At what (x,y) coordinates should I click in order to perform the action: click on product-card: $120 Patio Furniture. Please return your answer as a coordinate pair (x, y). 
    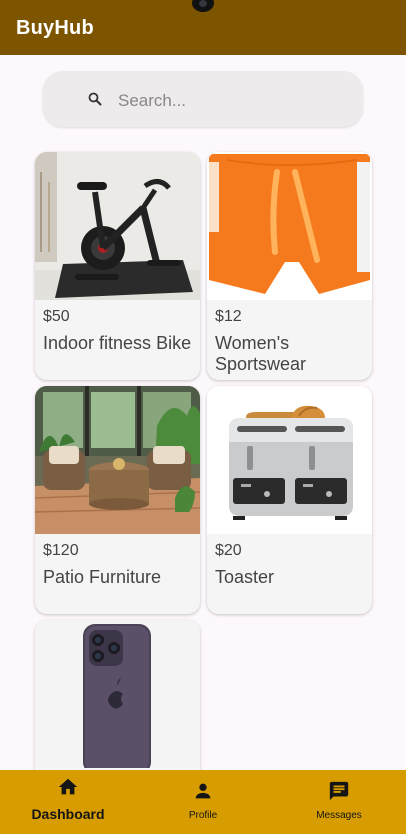
    Looking at the image, I should click on (117, 500).